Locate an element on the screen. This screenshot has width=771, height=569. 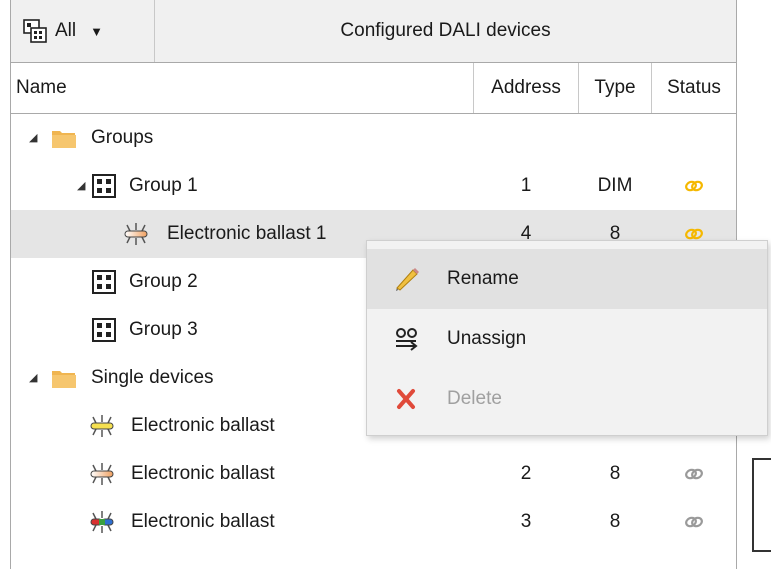
device-filter-icon is located at coordinates (35, 31).